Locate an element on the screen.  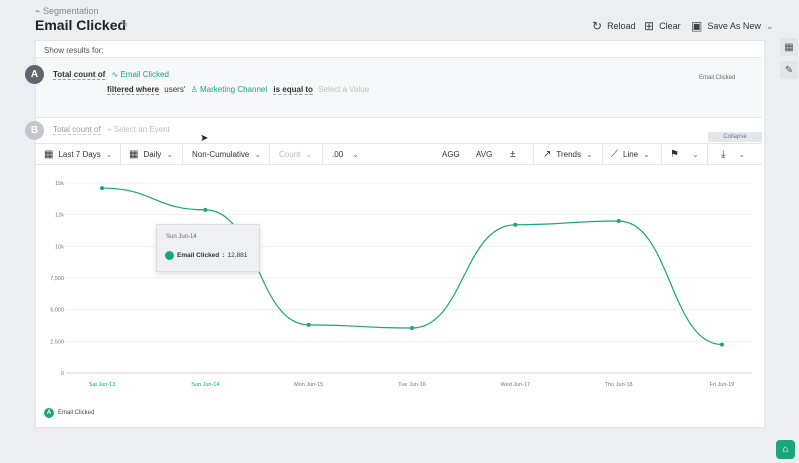
decimals-dropdown: .00 ⌄ is located at coordinates (345, 154).